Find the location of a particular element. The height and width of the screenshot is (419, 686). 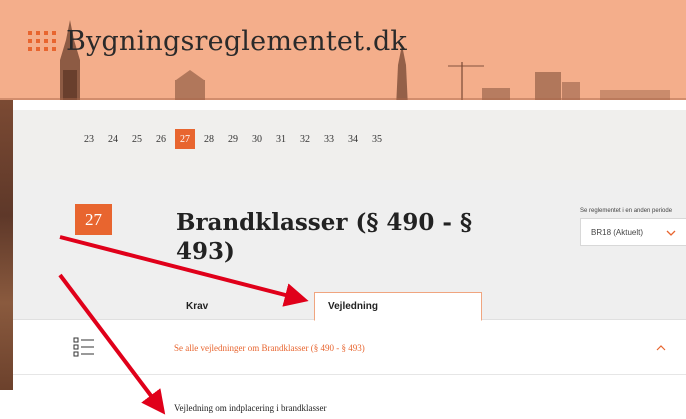

pager-item: 25 is located at coordinates (137, 139).